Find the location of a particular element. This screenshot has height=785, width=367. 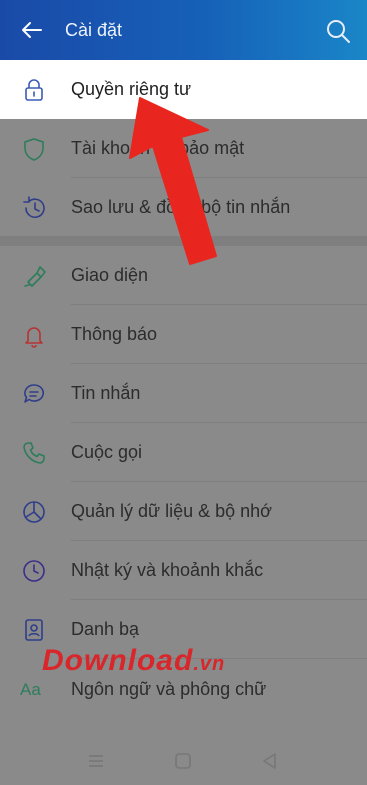

settings-item-calls: Cuộc gọi is located at coordinates (183, 452).